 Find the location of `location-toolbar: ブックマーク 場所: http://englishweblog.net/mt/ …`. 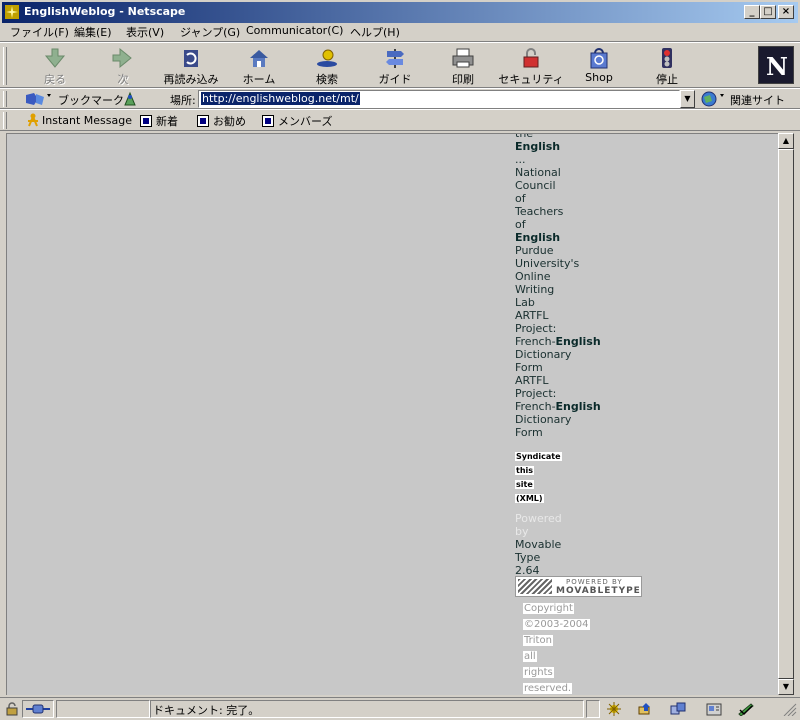

location-toolbar: ブックマーク 場所: http://englishweblog.net/mt/ … is located at coordinates (400, 98).